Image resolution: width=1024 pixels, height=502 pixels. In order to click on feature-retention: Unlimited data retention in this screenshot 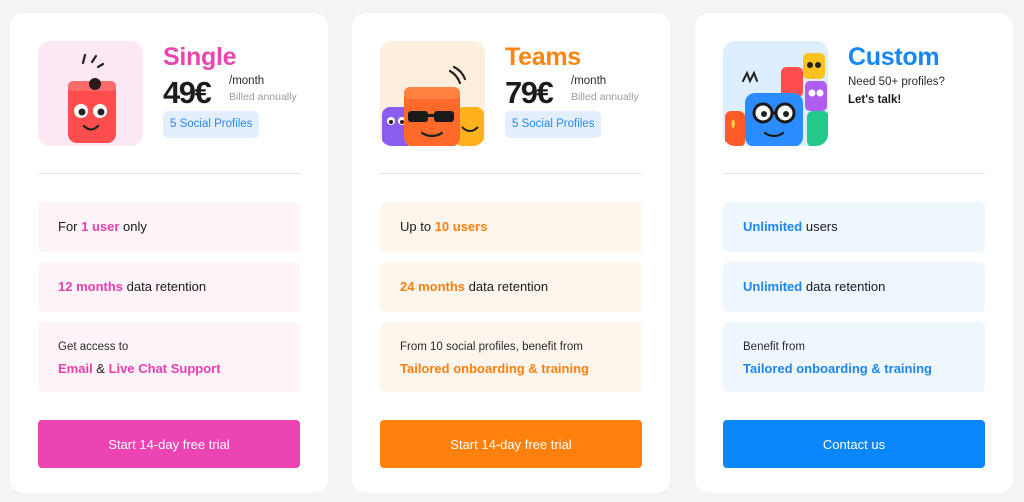, I will do `click(854, 287)`.